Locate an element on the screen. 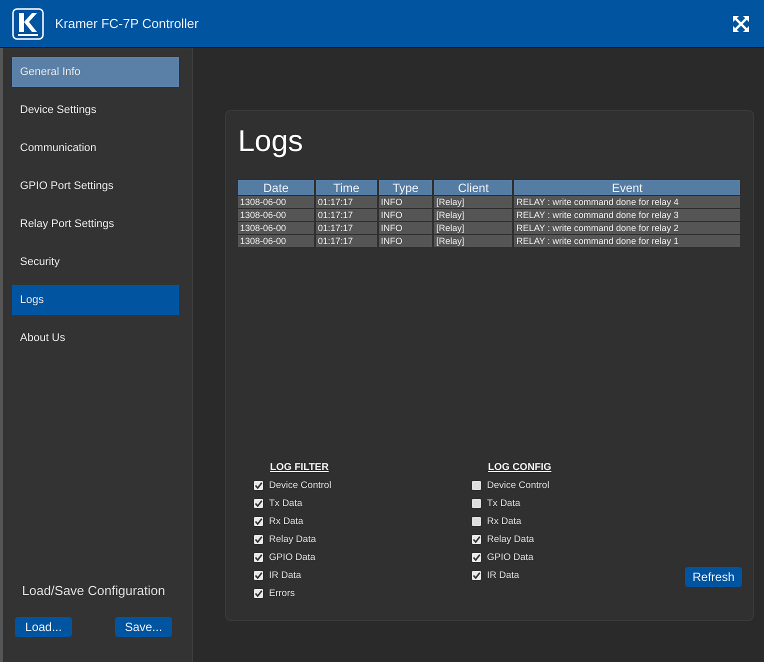 Image resolution: width=764 pixels, height=662 pixels. sidebar-item: GPIO Port Settings is located at coordinates (95, 186).